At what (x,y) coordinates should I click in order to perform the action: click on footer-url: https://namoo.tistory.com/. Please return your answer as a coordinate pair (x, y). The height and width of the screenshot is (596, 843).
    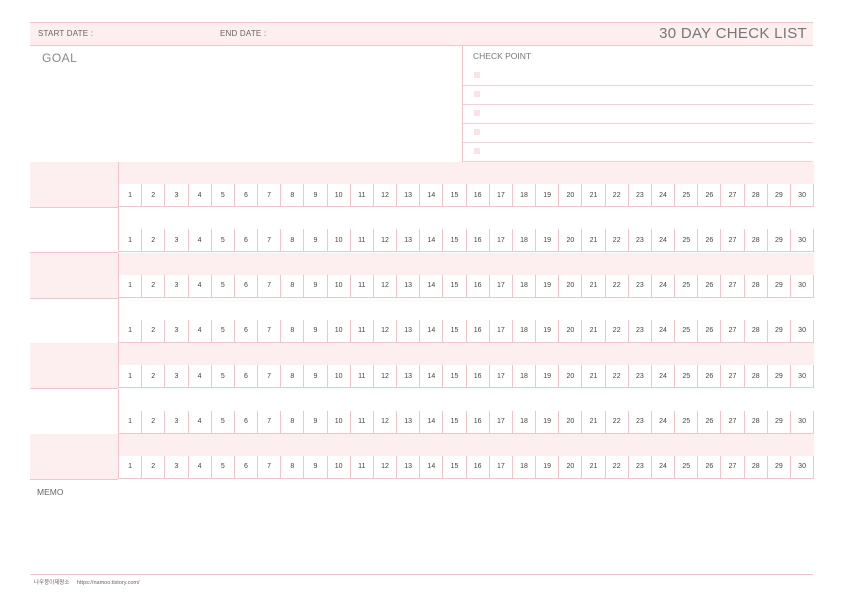
    Looking at the image, I should click on (108, 583).